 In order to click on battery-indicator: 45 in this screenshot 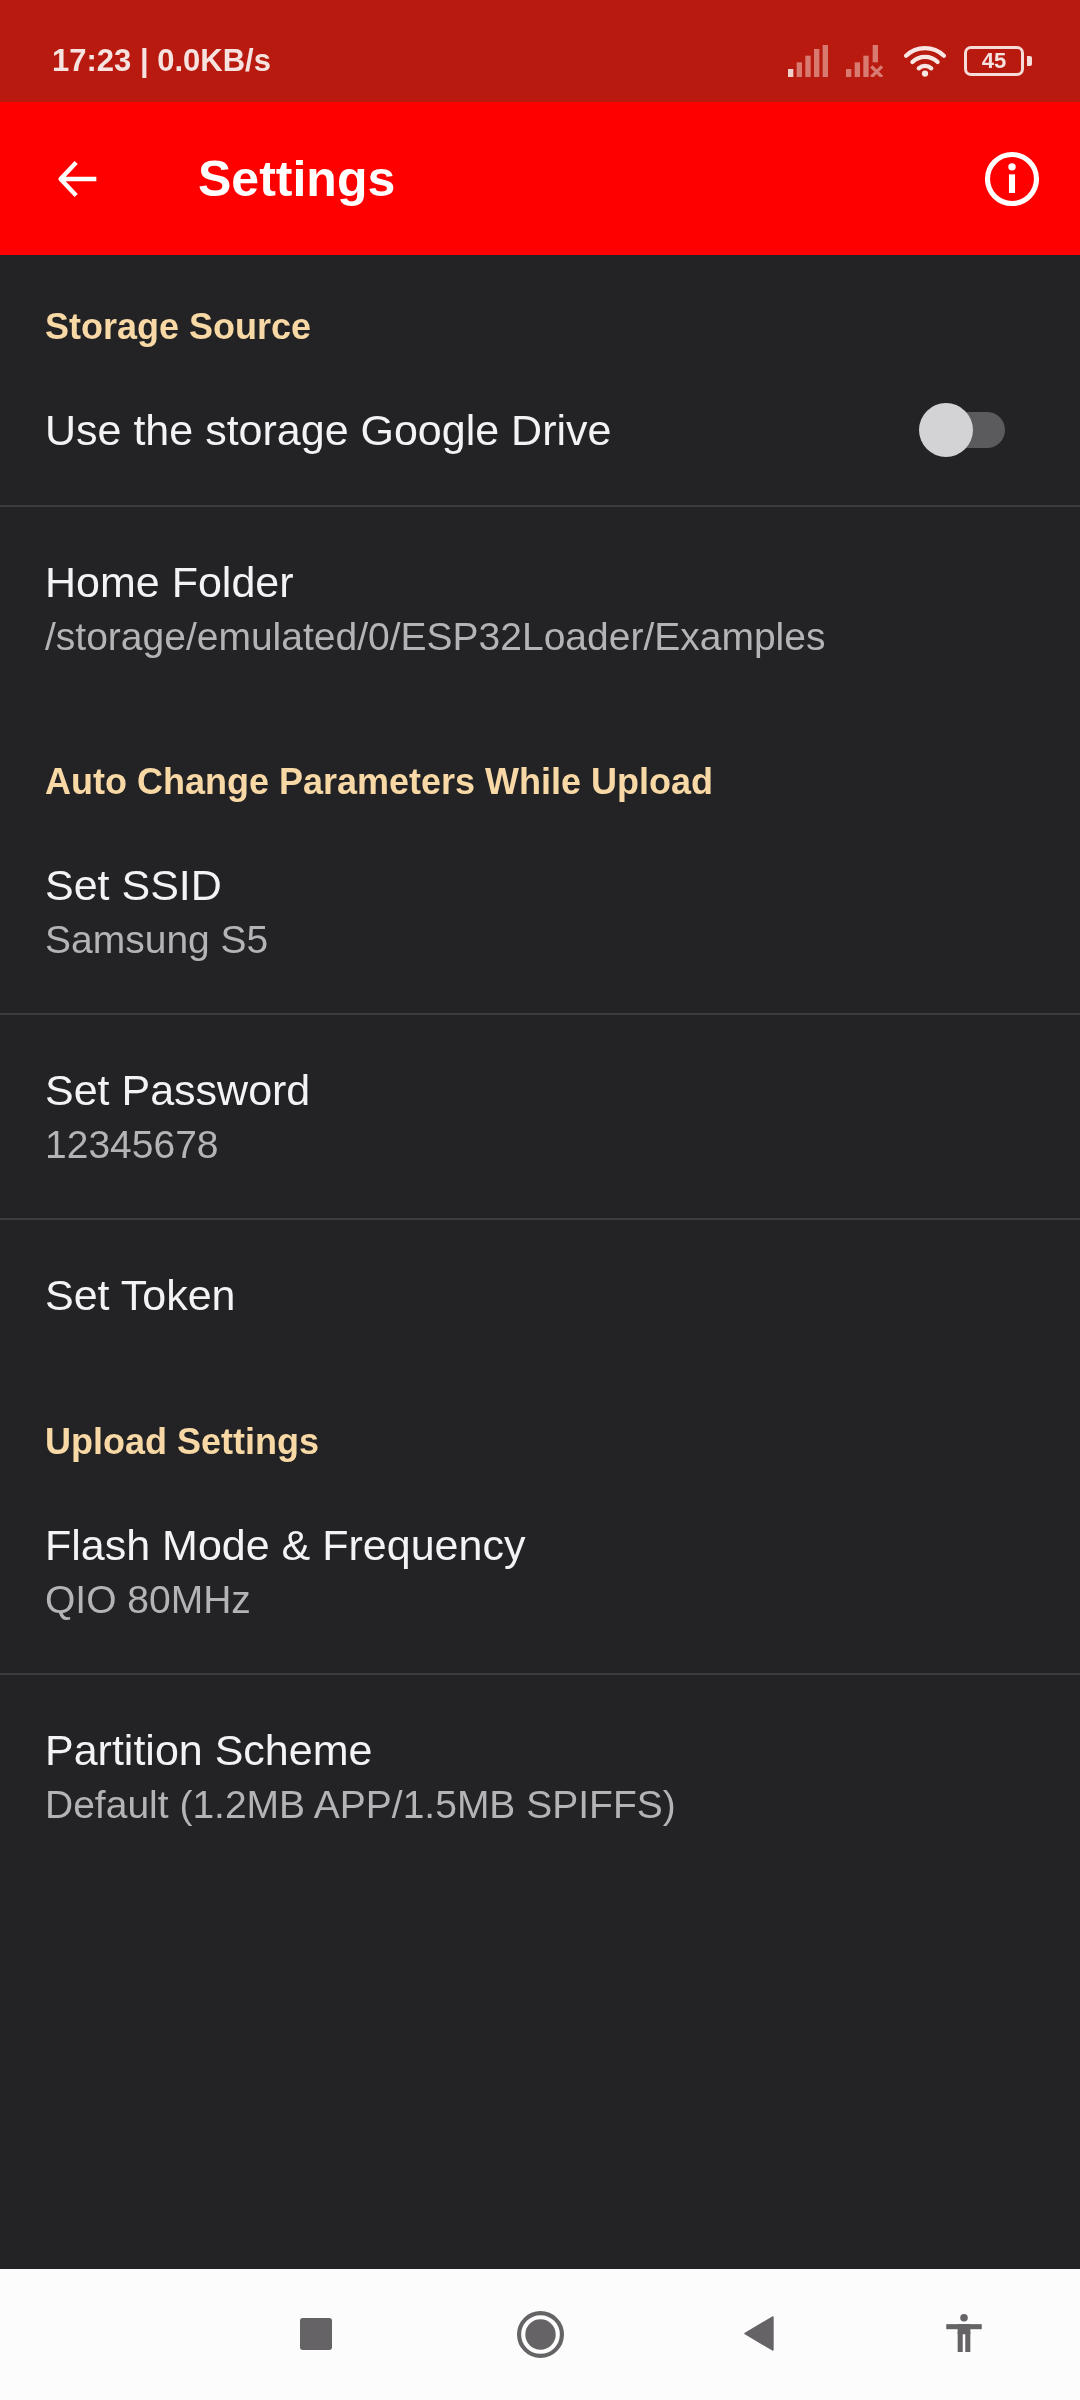, I will do `click(998, 61)`.